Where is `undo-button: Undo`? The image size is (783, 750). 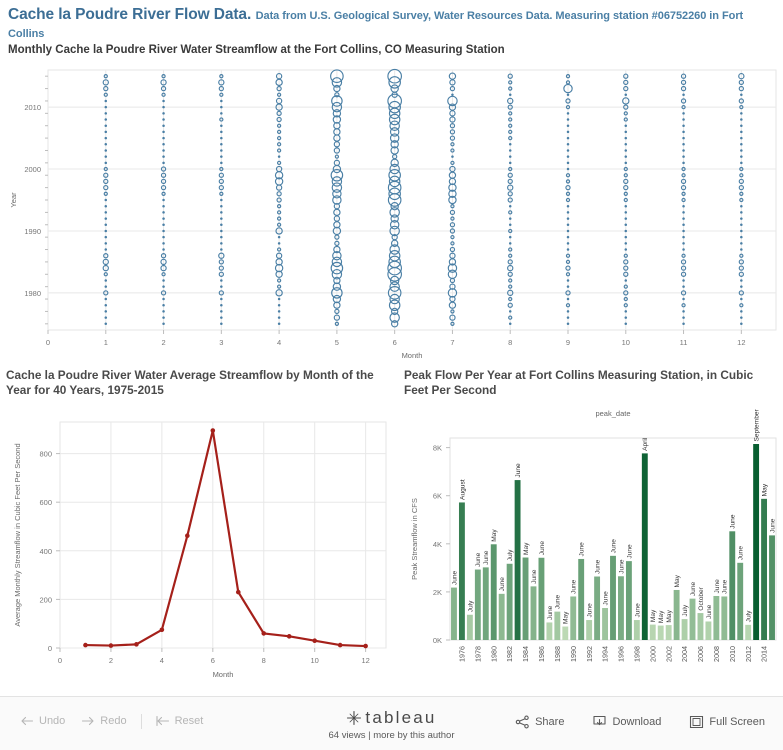 undo-button: Undo is located at coordinates (42, 721).